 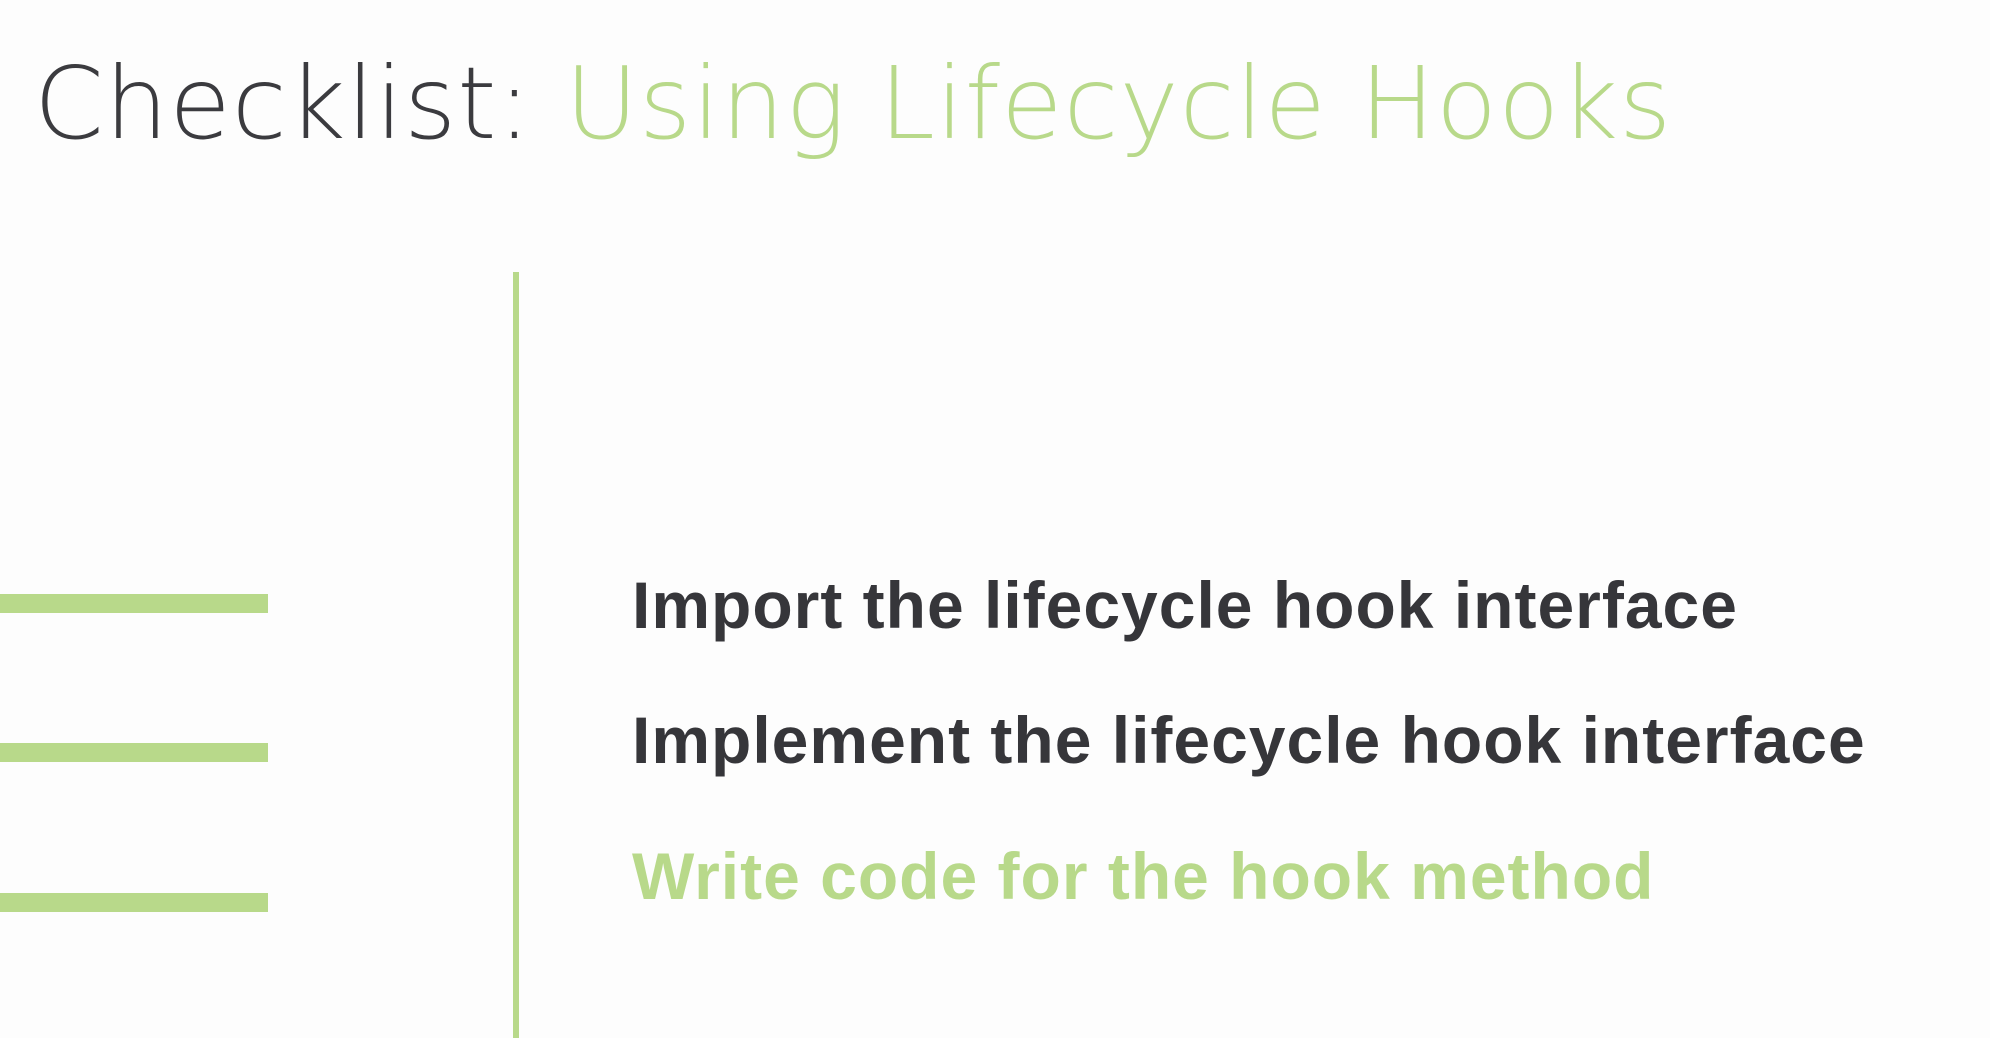 What do you see at coordinates (516, 655) in the screenshot?
I see `vertical-divider` at bounding box center [516, 655].